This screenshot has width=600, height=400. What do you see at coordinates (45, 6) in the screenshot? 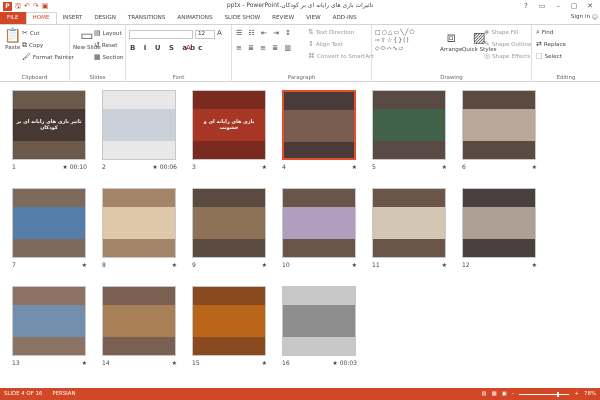
I see `start-slideshow-icon: ▣` at bounding box center [45, 6].